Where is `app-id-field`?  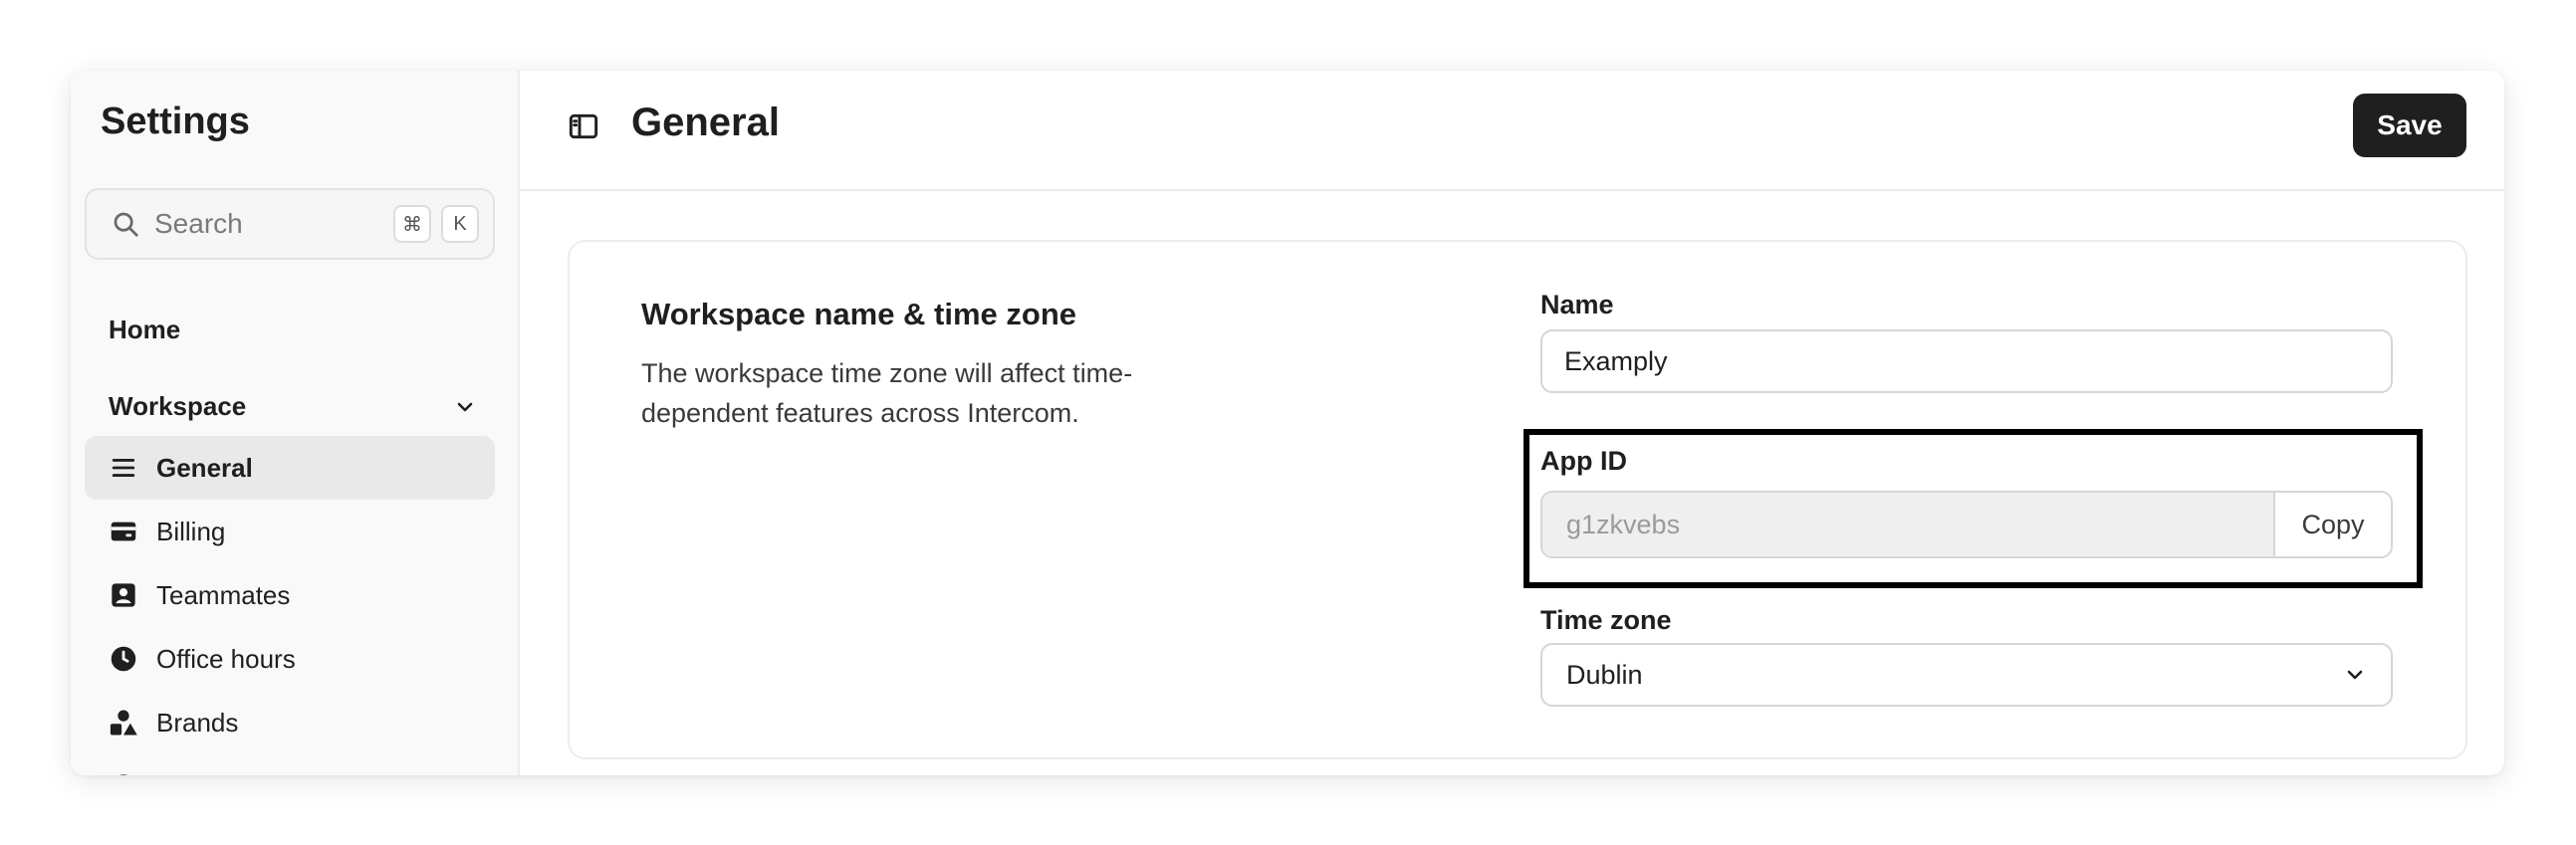
app-id-field is located at coordinates (1907, 524).